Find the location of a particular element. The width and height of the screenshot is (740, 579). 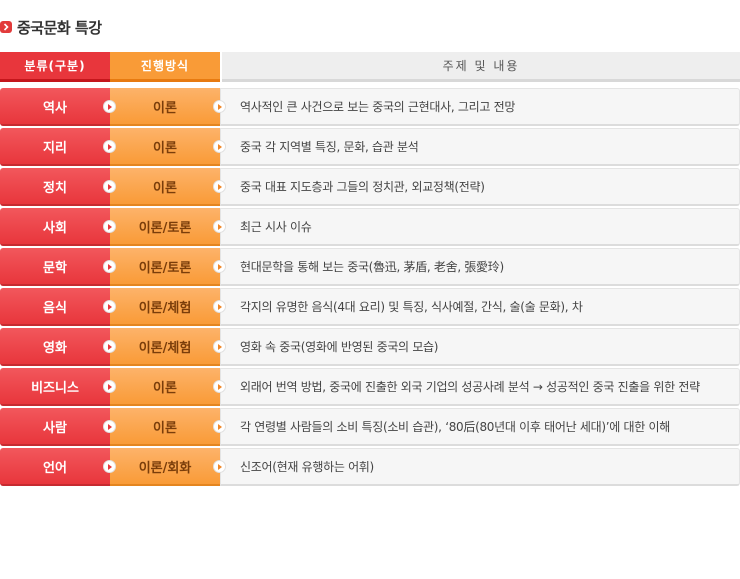

page-title-bar: 중국문화 특강 is located at coordinates (51, 27).